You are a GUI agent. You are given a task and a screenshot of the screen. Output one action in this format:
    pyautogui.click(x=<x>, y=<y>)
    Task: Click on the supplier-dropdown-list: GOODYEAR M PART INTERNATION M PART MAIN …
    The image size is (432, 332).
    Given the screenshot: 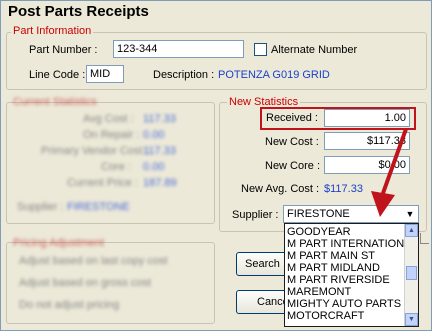 What is the action you would take?
    pyautogui.click(x=351, y=275)
    